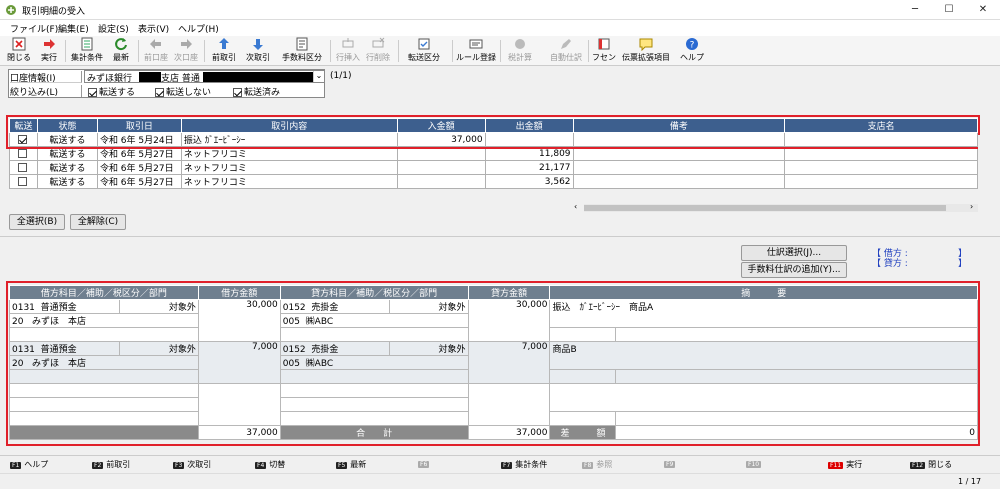 This screenshot has height=489, width=1000. What do you see at coordinates (150, 77) in the screenshot?
I see `redacted-branch` at bounding box center [150, 77].